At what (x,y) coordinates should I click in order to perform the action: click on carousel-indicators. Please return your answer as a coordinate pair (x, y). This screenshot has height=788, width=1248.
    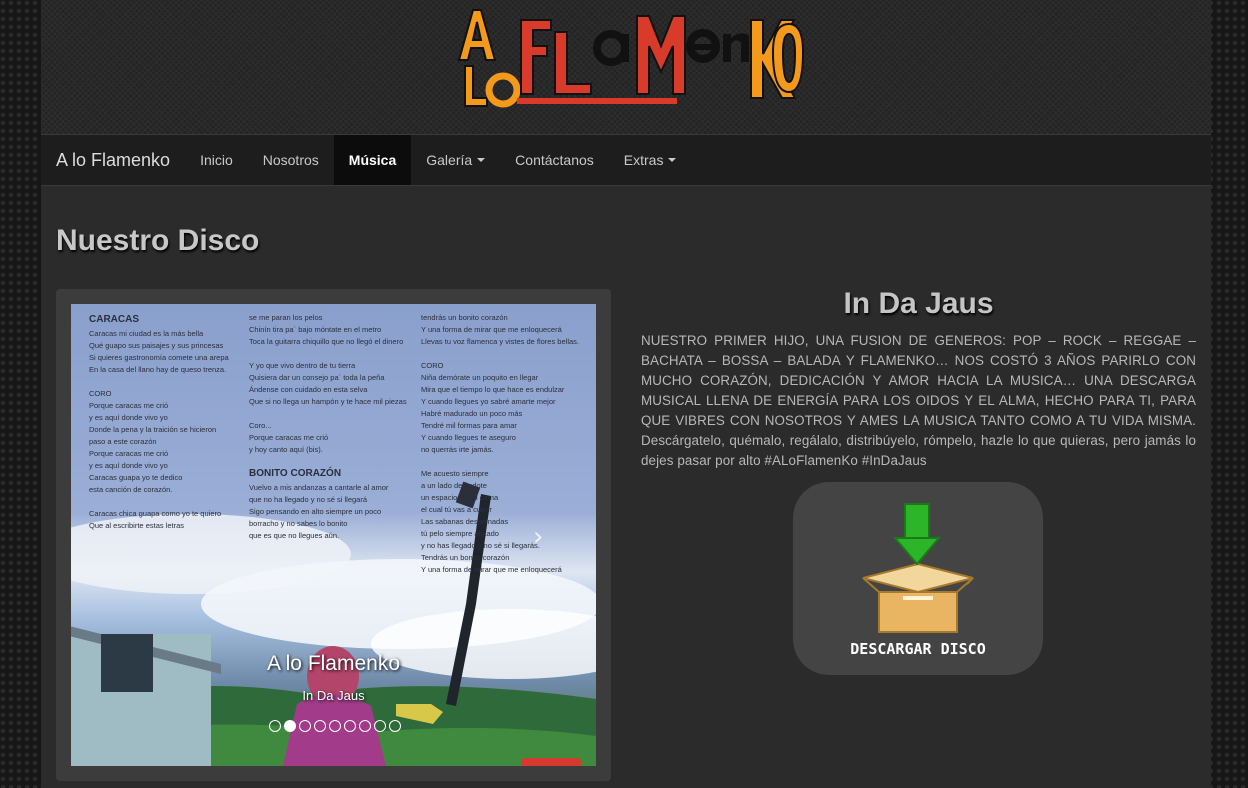
    Looking at the image, I should click on (335, 726).